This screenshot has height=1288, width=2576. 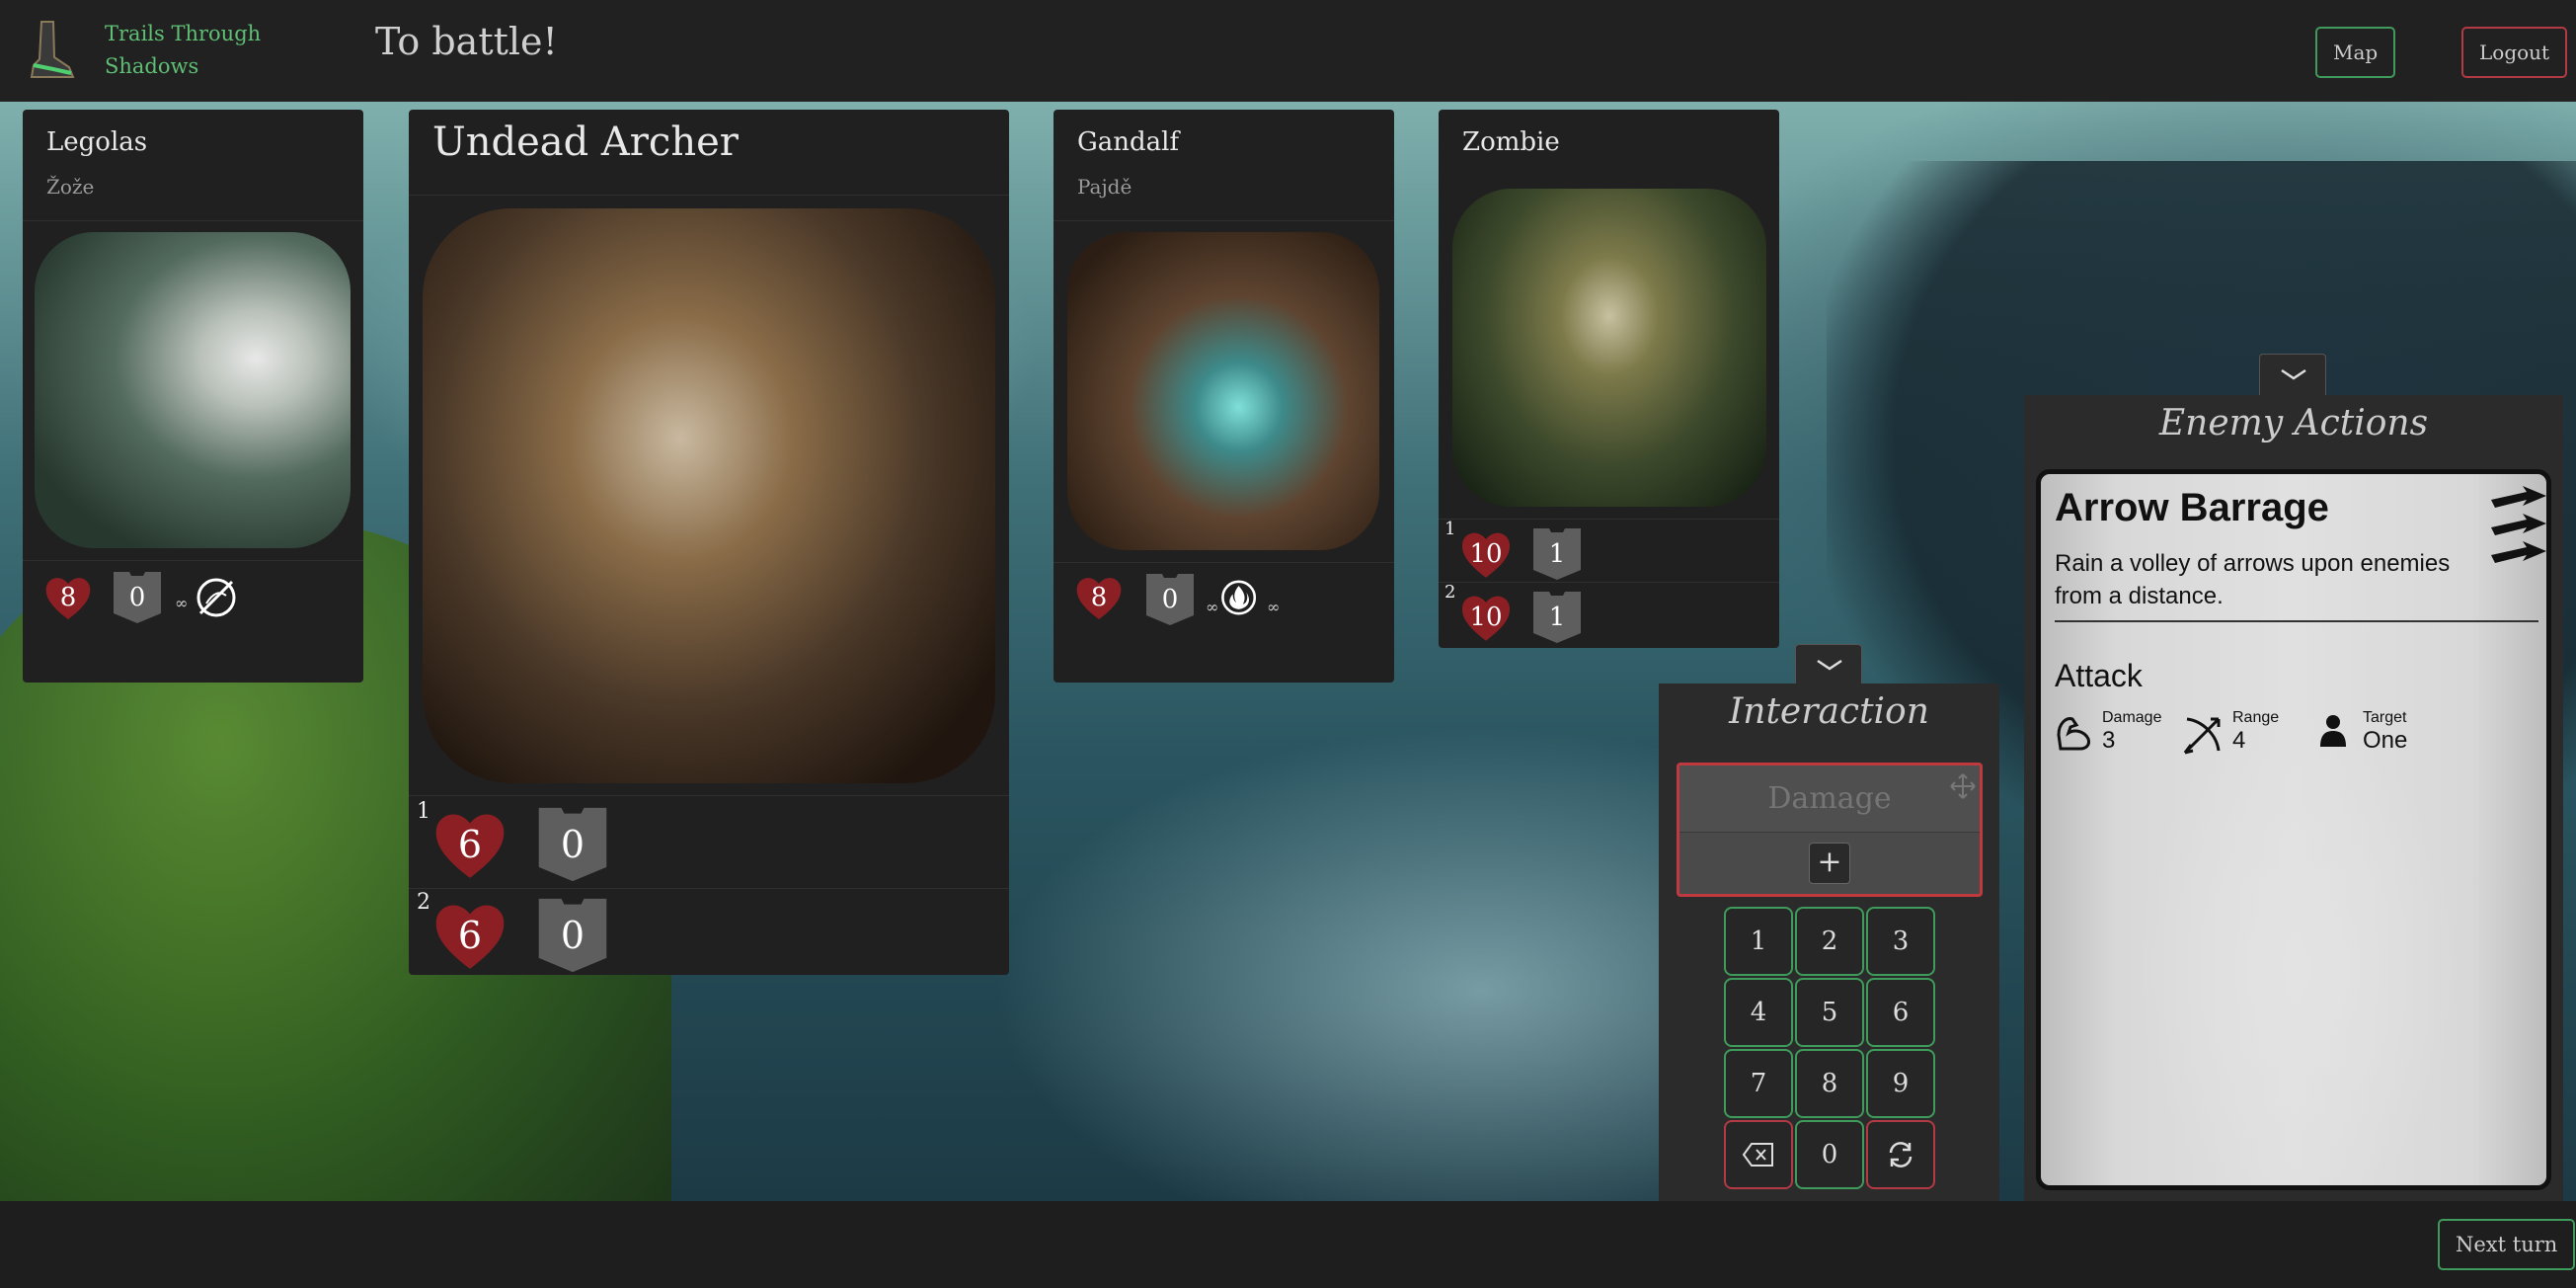 What do you see at coordinates (1758, 1012) in the screenshot?
I see `keypad-4: 4` at bounding box center [1758, 1012].